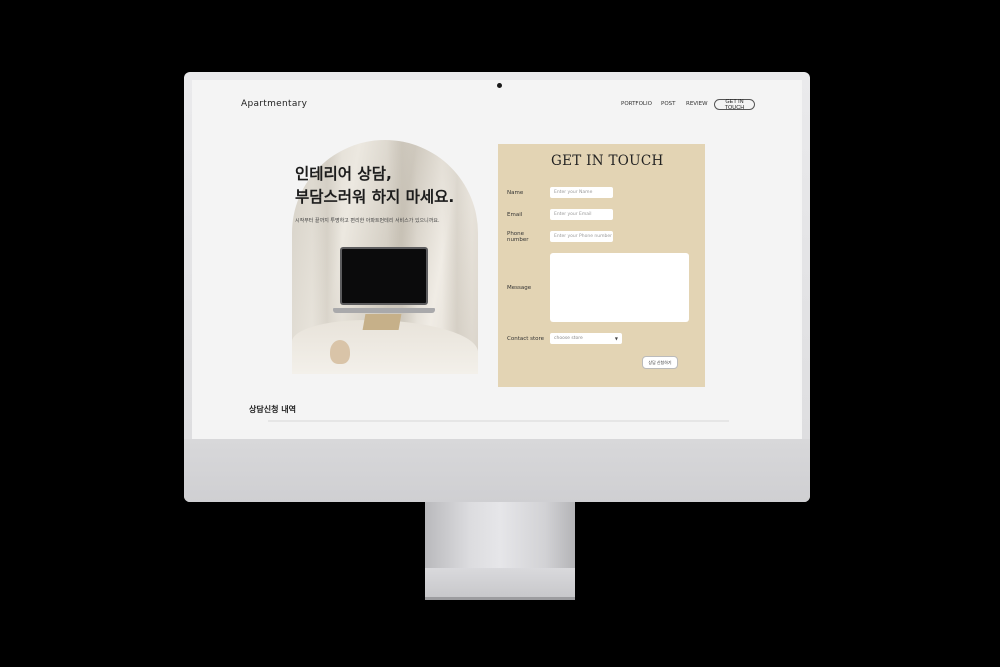 The height and width of the screenshot is (667, 1000). What do you see at coordinates (586, 338) in the screenshot?
I see `store-select: choose store ▼` at bounding box center [586, 338].